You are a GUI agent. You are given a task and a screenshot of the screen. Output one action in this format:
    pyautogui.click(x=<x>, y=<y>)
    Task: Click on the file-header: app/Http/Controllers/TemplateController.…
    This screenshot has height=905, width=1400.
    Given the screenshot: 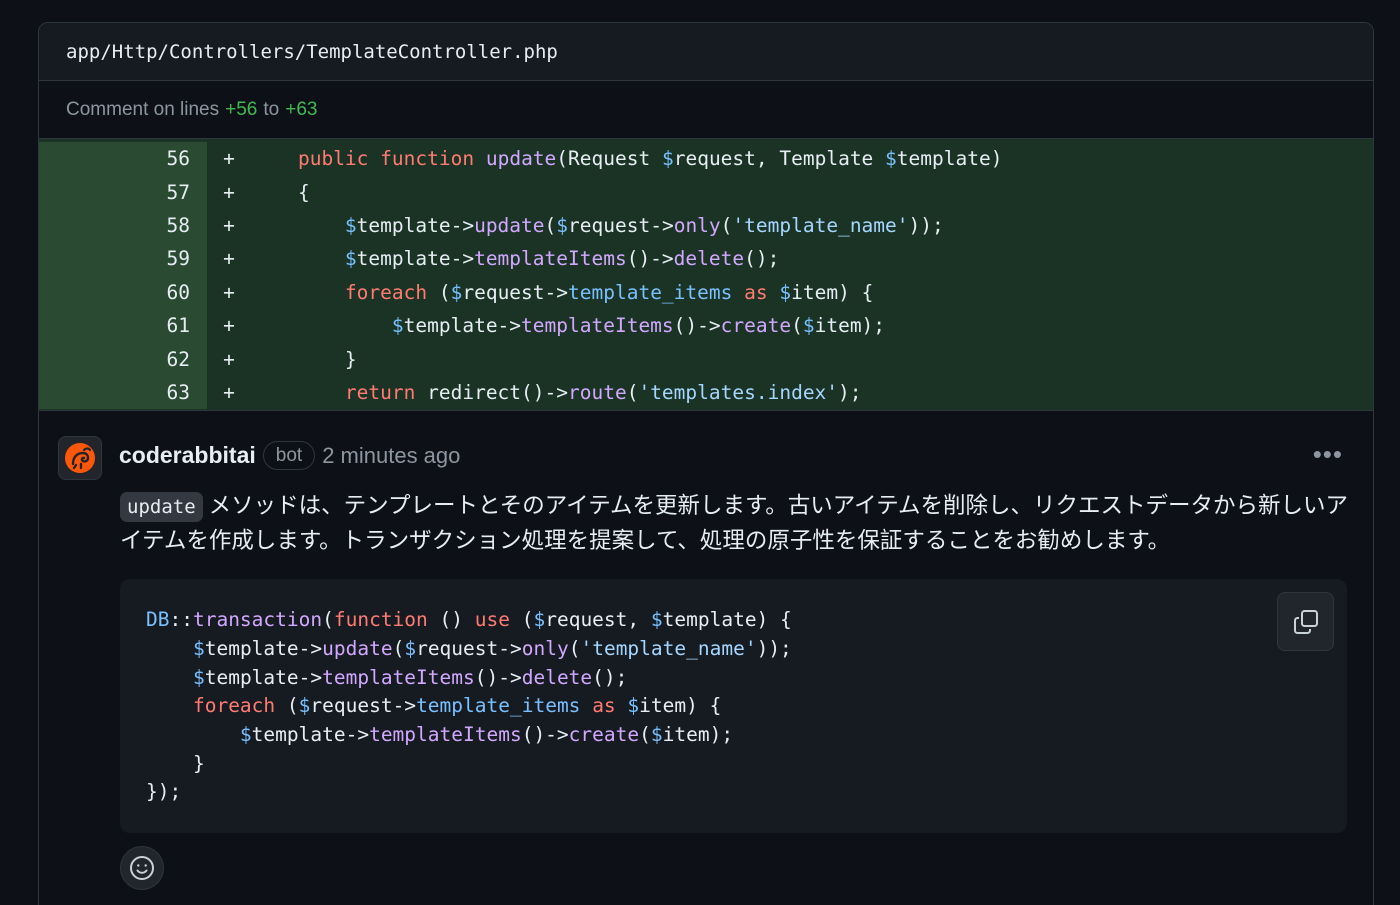 What is the action you would take?
    pyautogui.click(x=706, y=52)
    